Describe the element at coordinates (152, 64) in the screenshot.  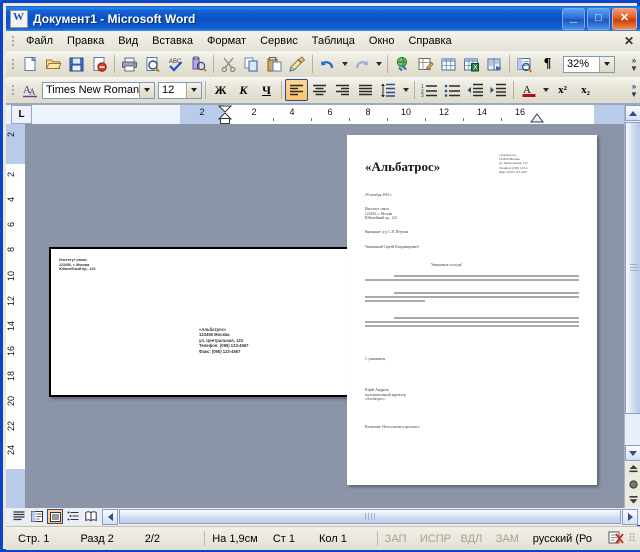
I see `print-preview-icon` at that location.